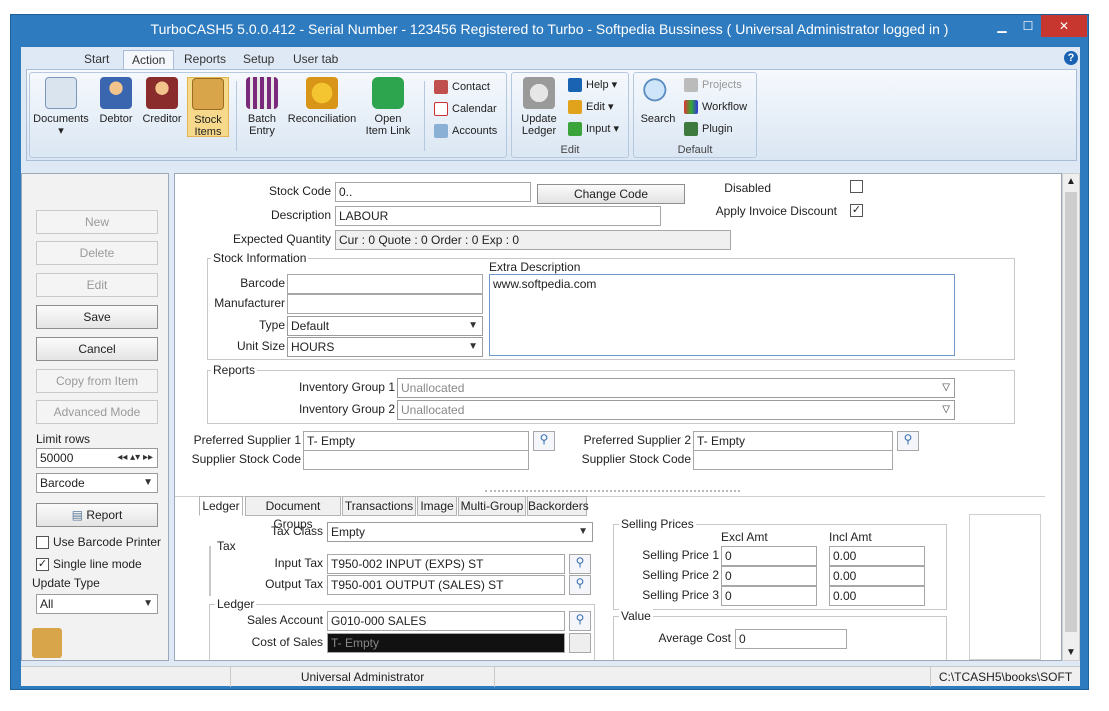 The width and height of the screenshot is (1109, 711). Describe the element at coordinates (97, 412) in the screenshot. I see `advanced-mode-button: Advanced Mode` at that location.